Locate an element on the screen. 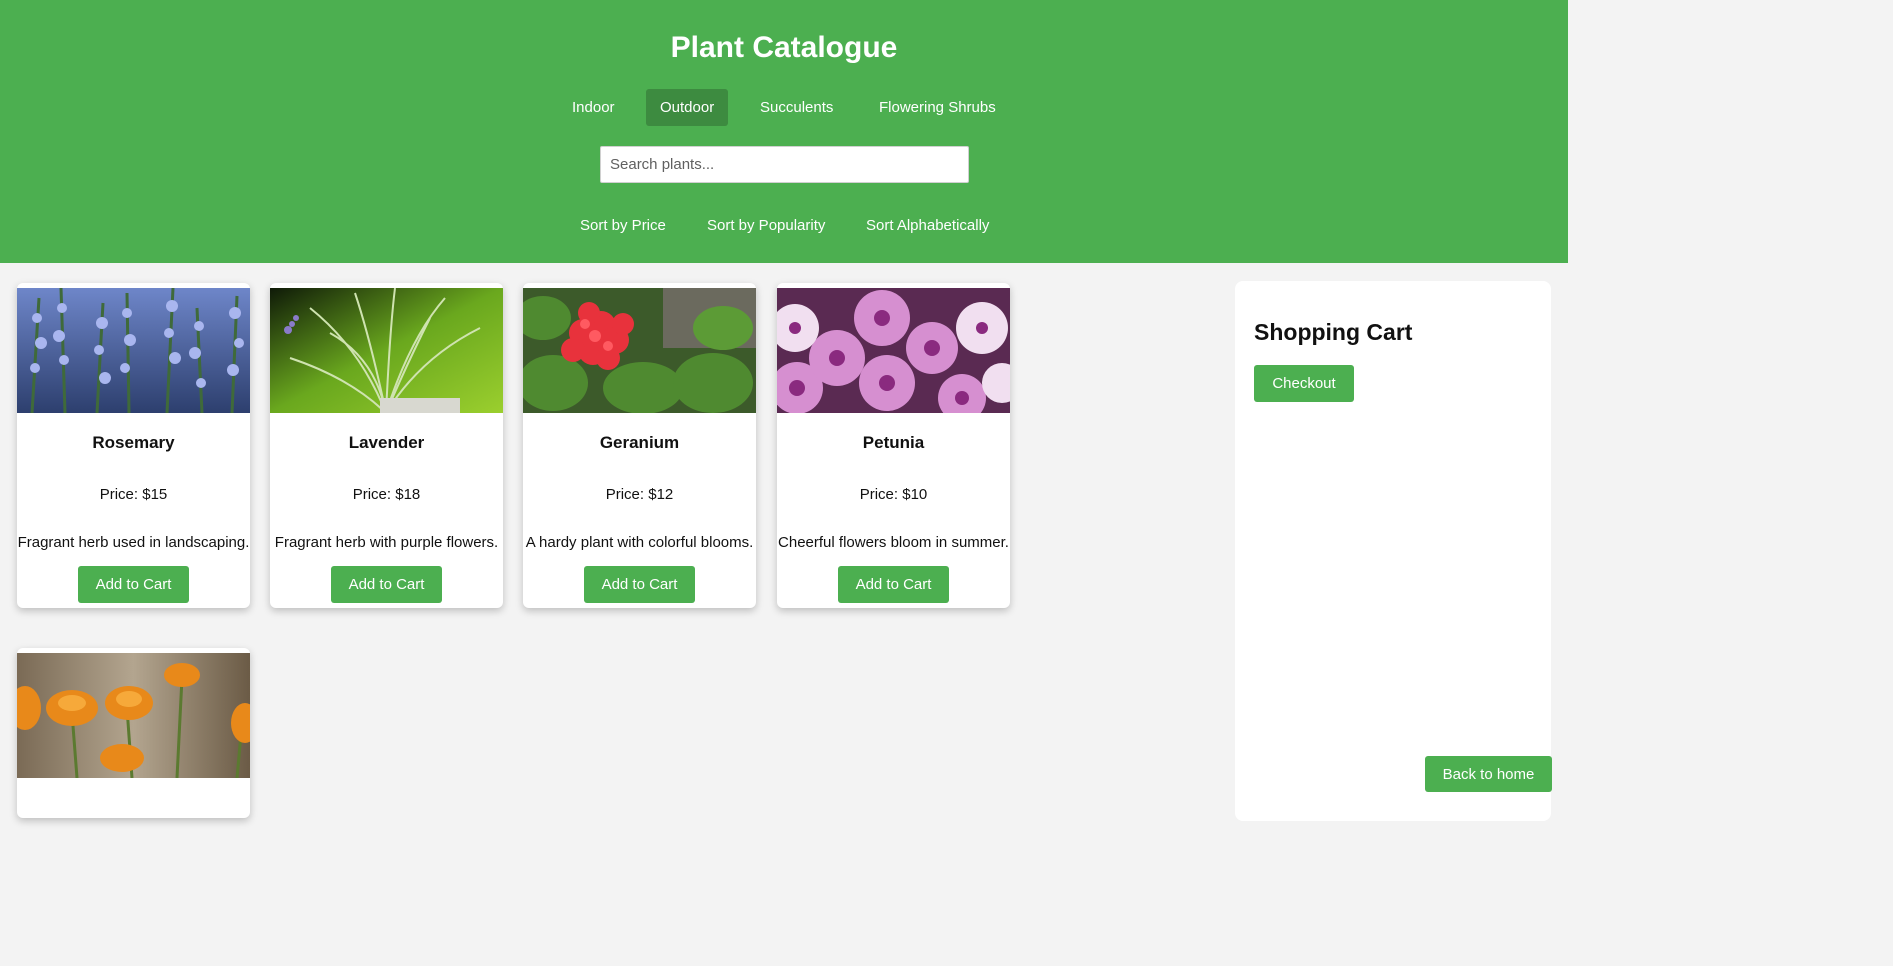  marigold-image is located at coordinates (133, 715).